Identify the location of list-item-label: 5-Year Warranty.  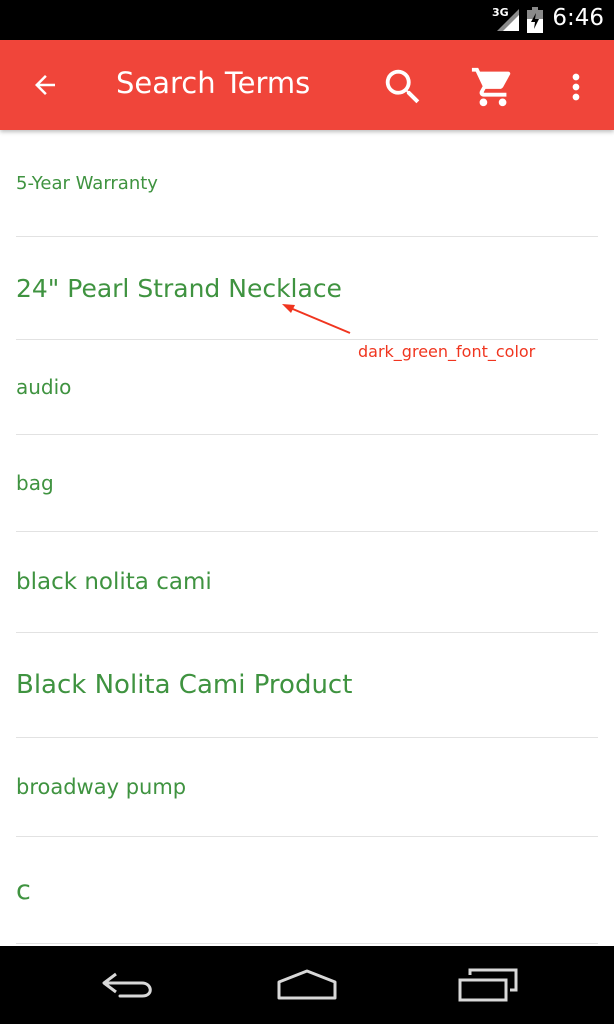
(87, 183).